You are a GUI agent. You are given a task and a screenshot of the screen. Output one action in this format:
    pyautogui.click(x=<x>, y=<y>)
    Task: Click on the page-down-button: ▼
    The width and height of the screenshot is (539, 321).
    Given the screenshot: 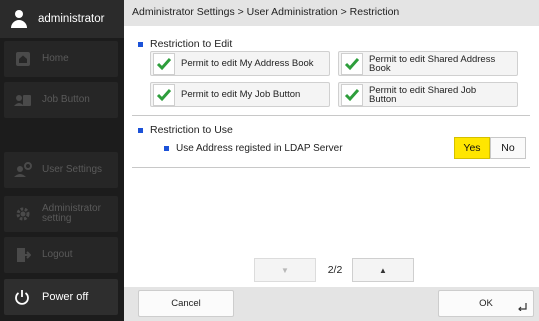 What is the action you would take?
    pyautogui.click(x=285, y=270)
    